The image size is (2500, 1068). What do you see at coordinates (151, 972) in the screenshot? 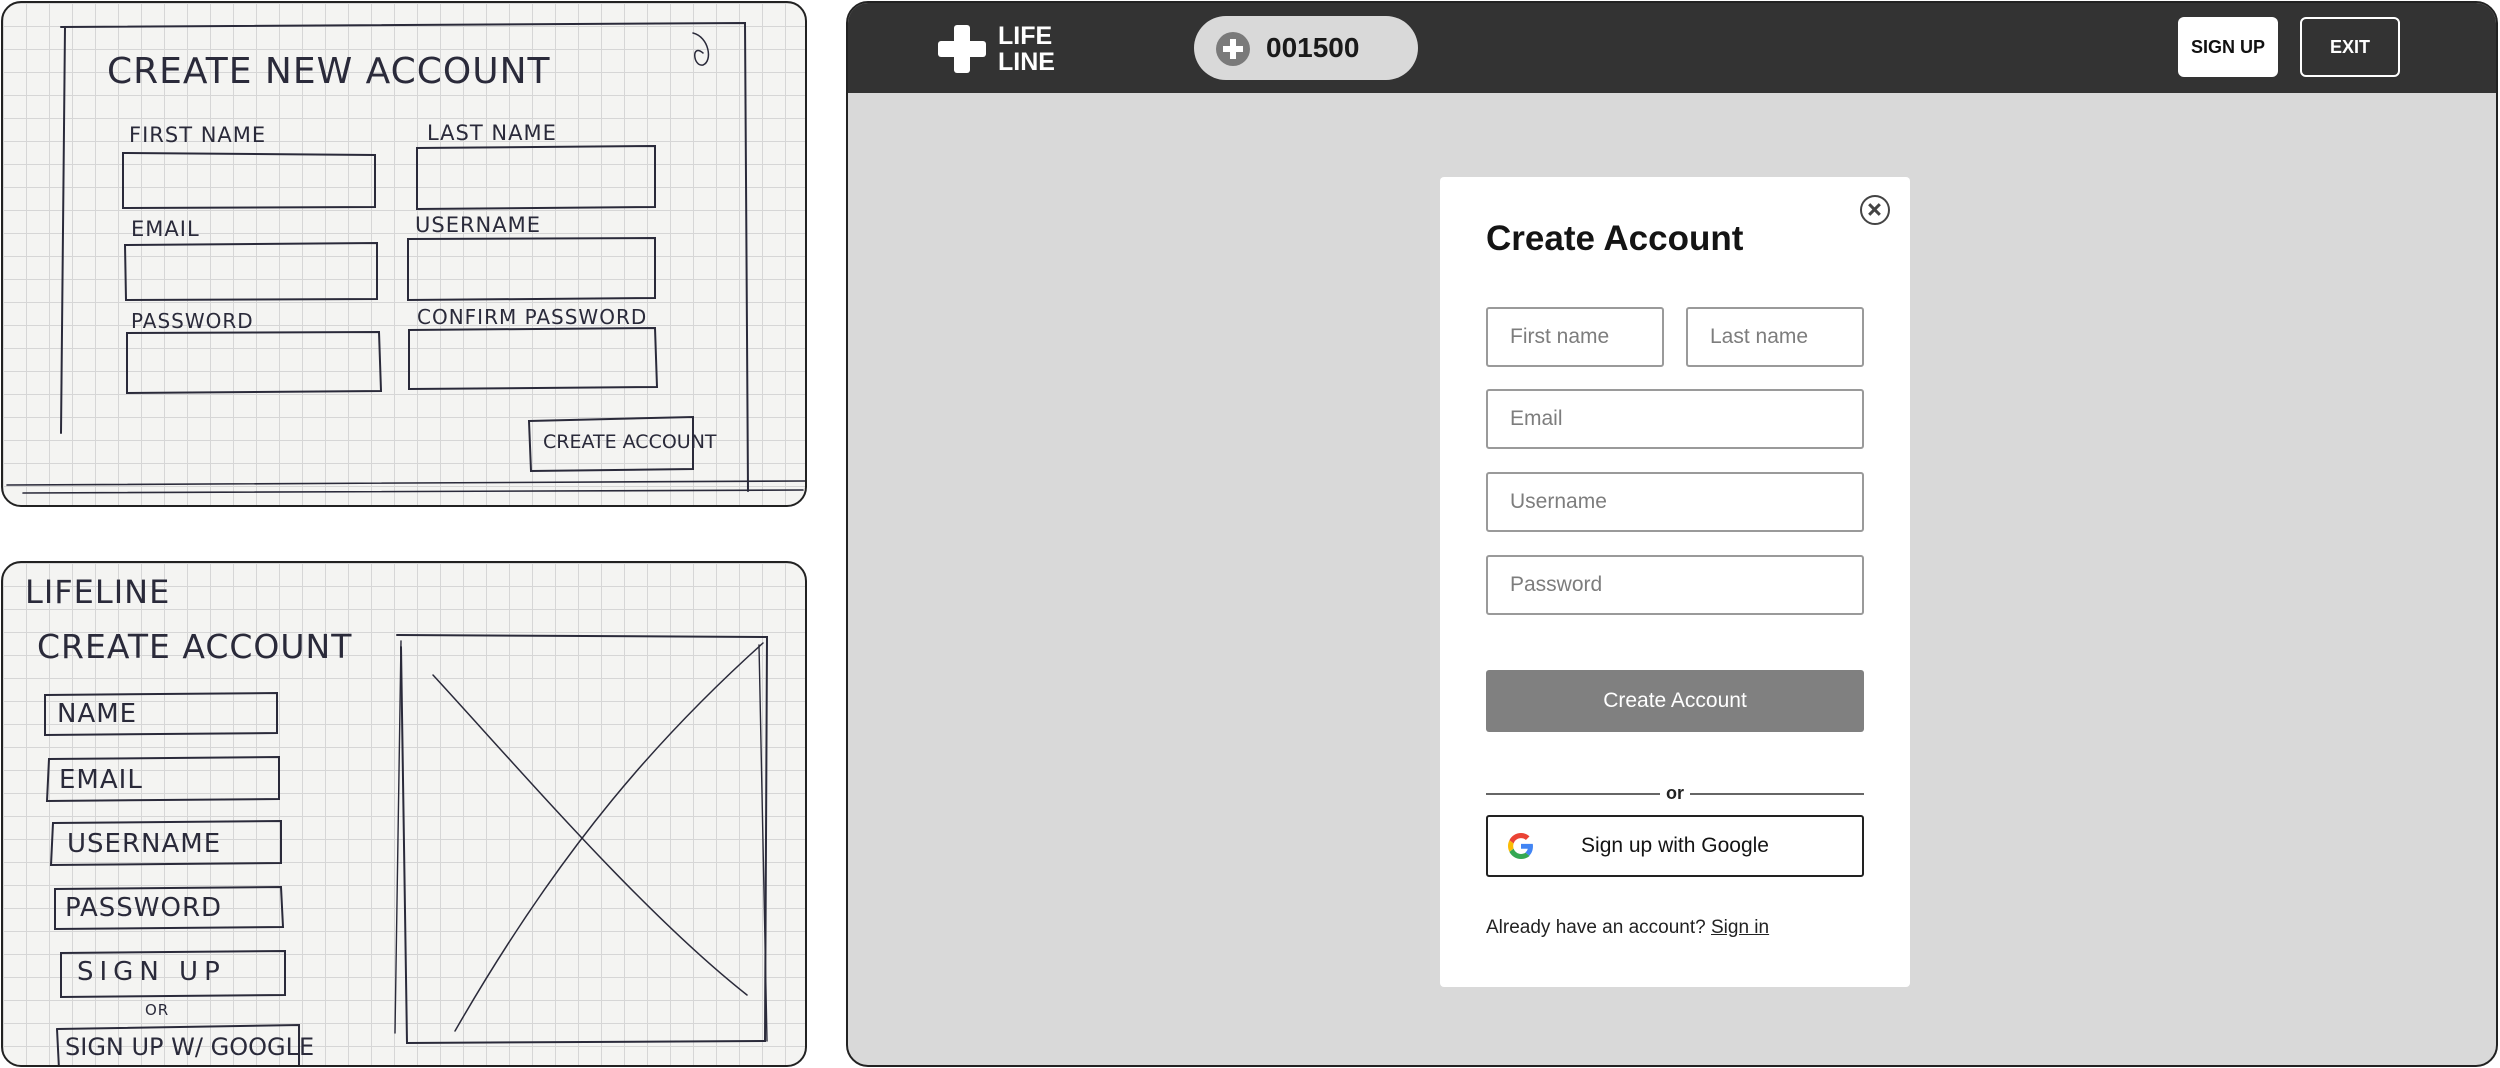
I see `sketch-signup-button: SIGN UP` at bounding box center [151, 972].